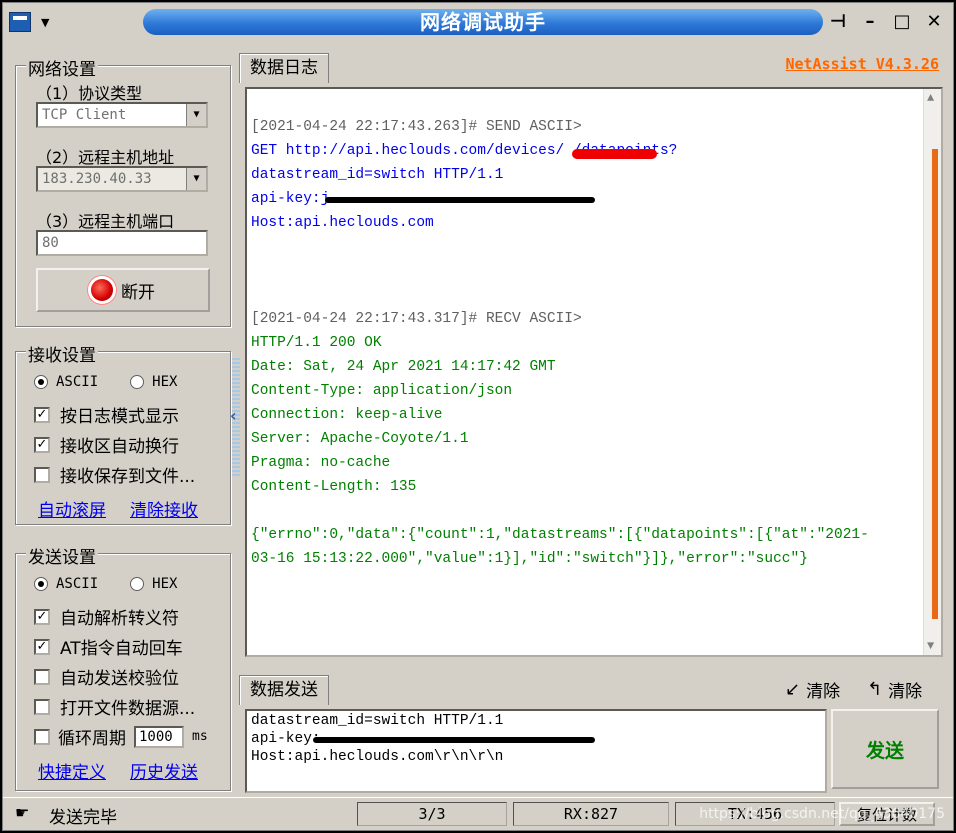  I want to click on receive-hex-radio: HEX, so click(153, 382).